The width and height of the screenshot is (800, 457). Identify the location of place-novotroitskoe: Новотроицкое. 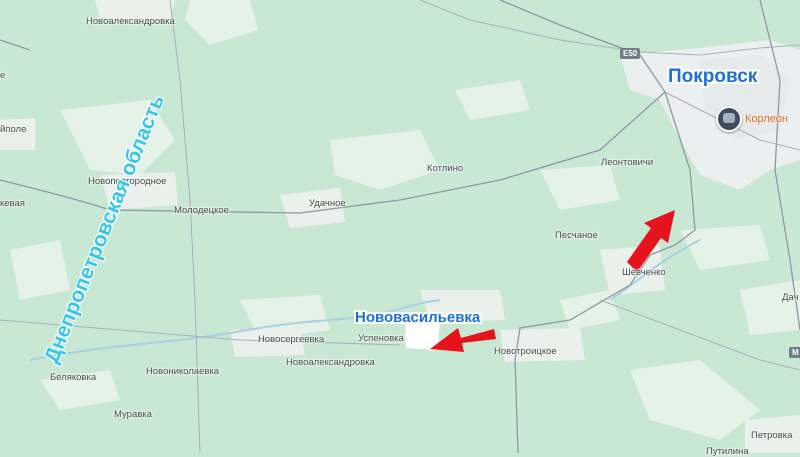
(525, 351).